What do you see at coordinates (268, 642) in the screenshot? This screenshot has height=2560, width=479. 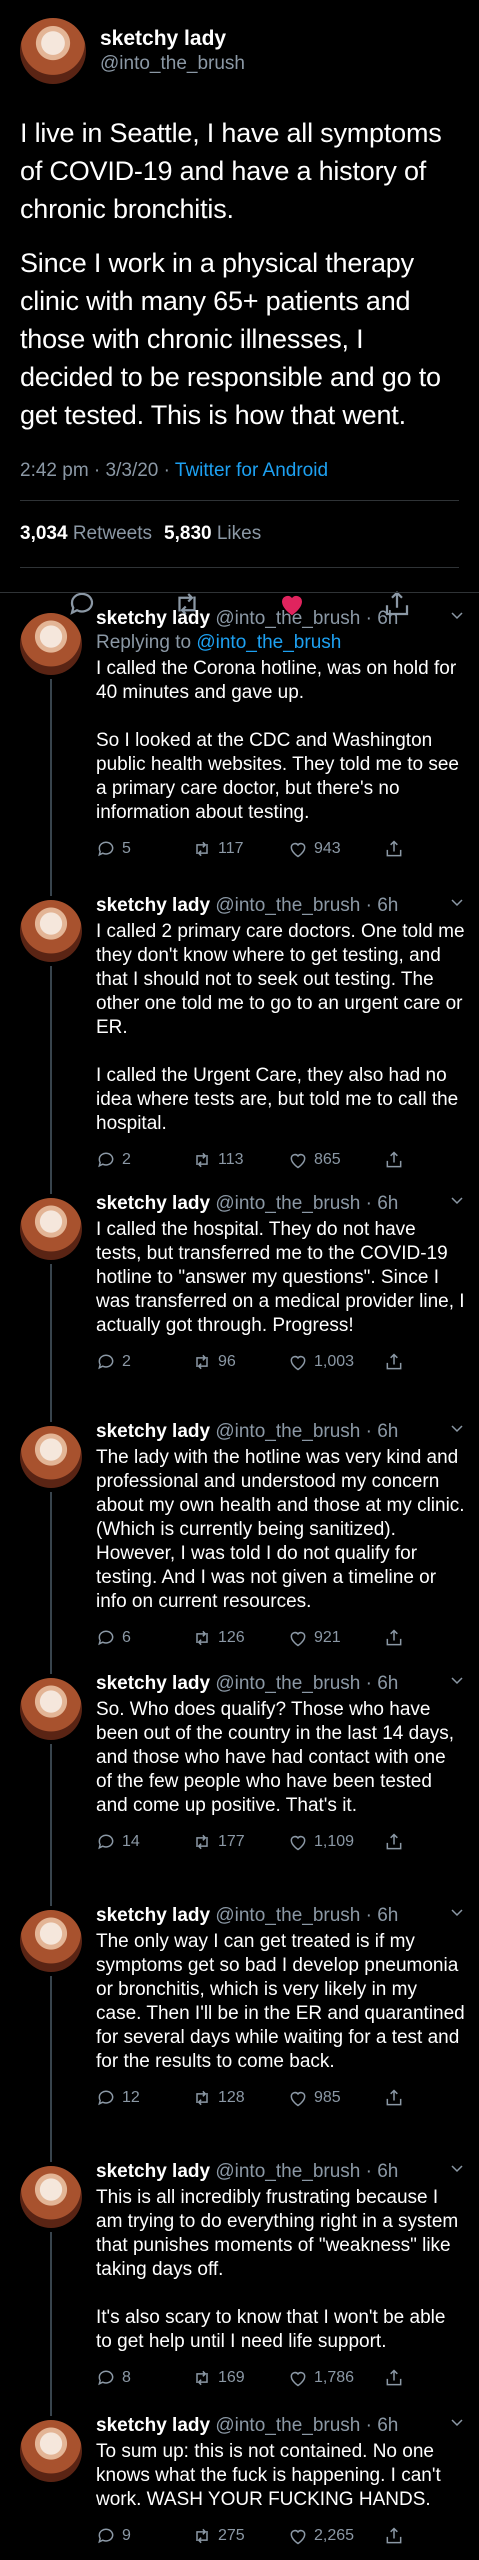 I see `replying-to-handle: @into_the_brush` at bounding box center [268, 642].